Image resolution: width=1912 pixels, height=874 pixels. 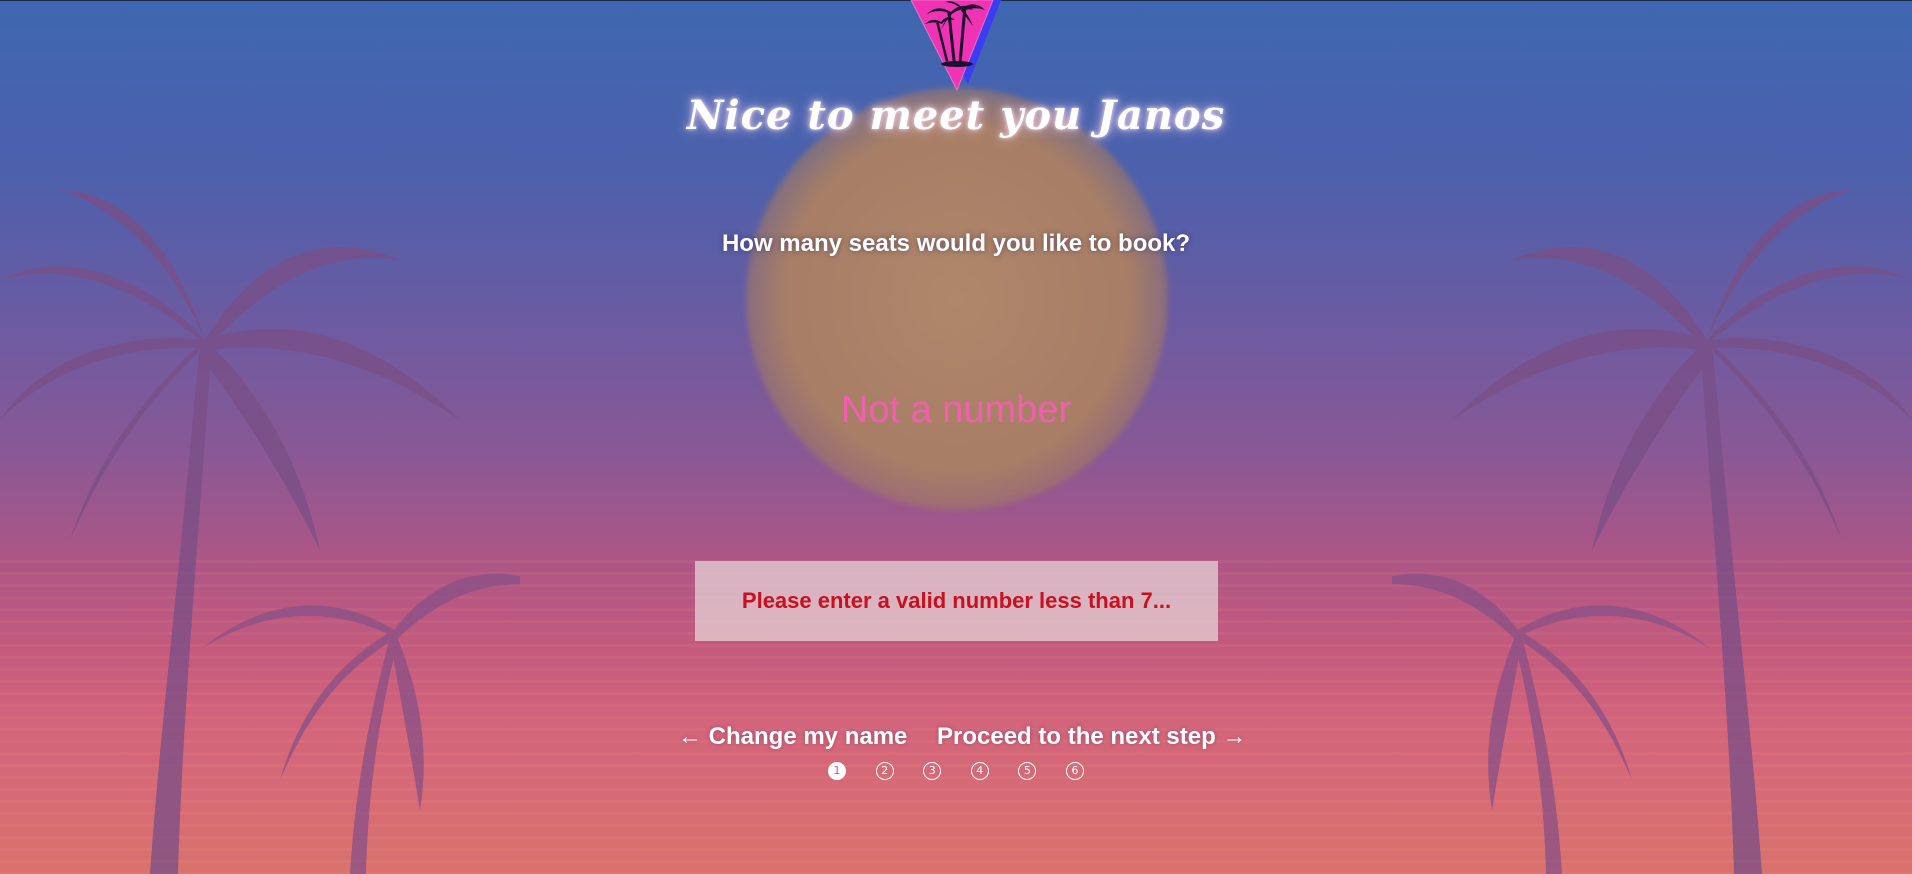 I want to click on palm-tree-triangle-logo-icon, so click(x=955, y=46).